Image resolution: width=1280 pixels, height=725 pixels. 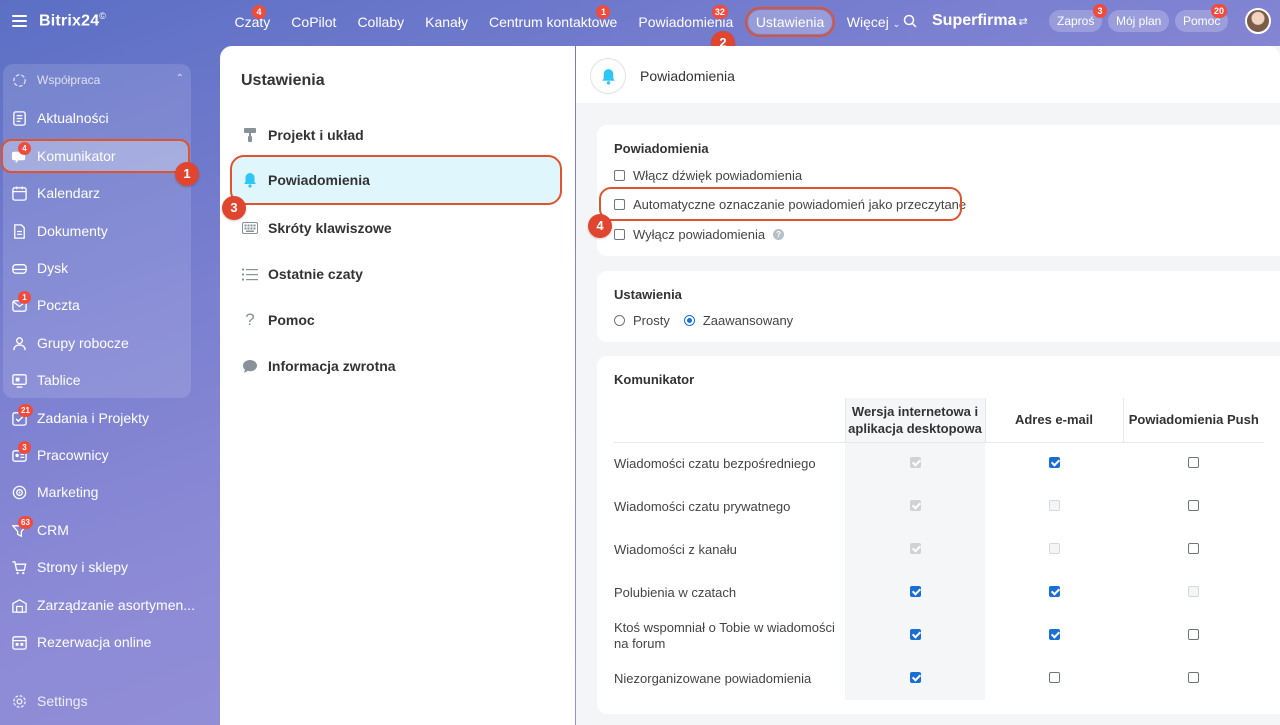 I want to click on content-header: Powiadomienia, so click(x=928, y=74).